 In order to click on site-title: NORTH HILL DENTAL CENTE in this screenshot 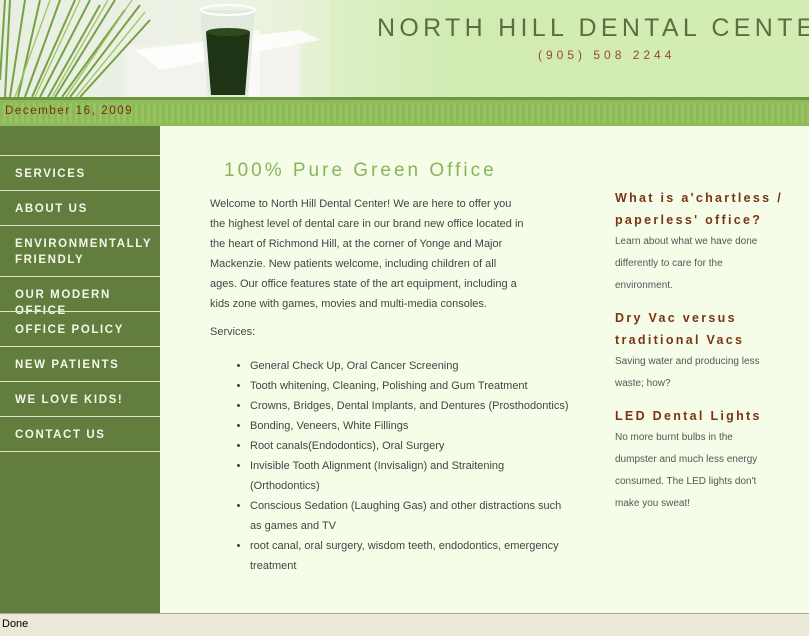, I will do `click(593, 28)`.